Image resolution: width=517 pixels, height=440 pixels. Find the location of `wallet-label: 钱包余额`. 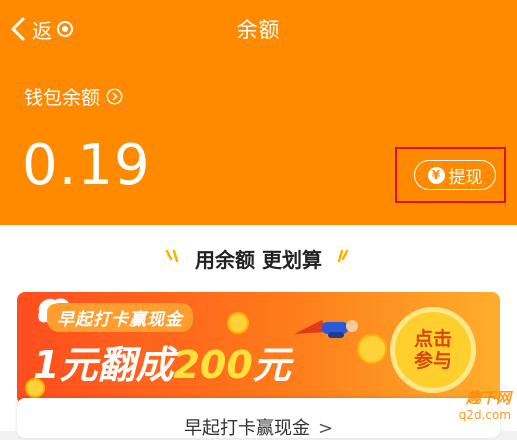

wallet-label: 钱包余额 is located at coordinates (62, 98).